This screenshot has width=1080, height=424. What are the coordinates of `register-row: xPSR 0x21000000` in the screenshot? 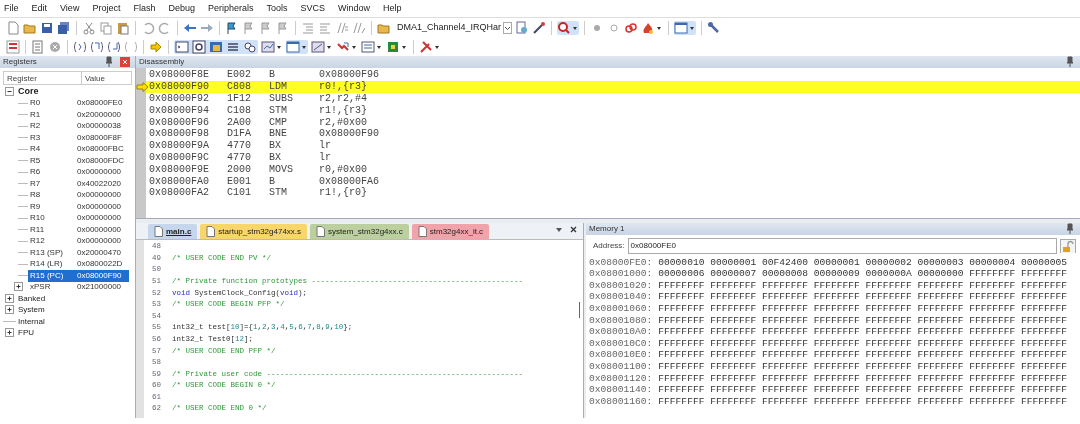 It's located at (78, 287).